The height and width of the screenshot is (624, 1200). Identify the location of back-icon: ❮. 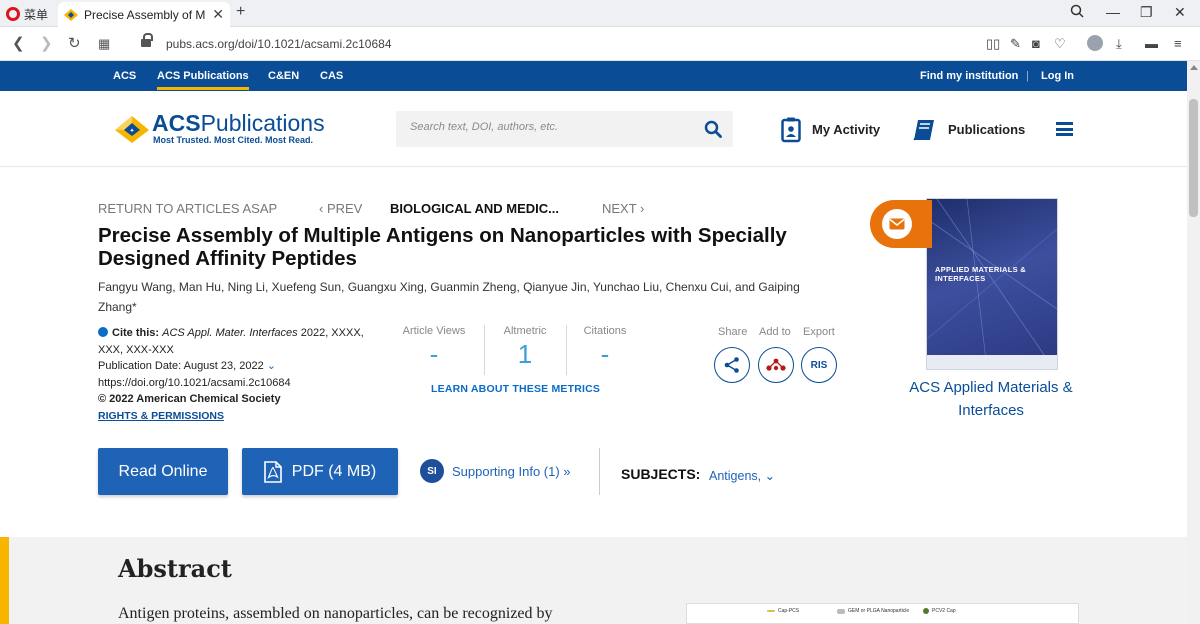
(18, 43).